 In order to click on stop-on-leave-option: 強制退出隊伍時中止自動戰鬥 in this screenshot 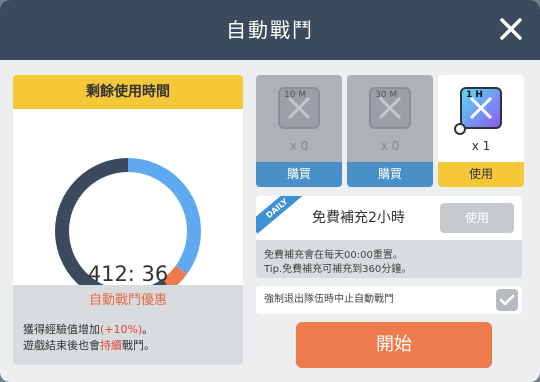, I will do `click(389, 300)`.